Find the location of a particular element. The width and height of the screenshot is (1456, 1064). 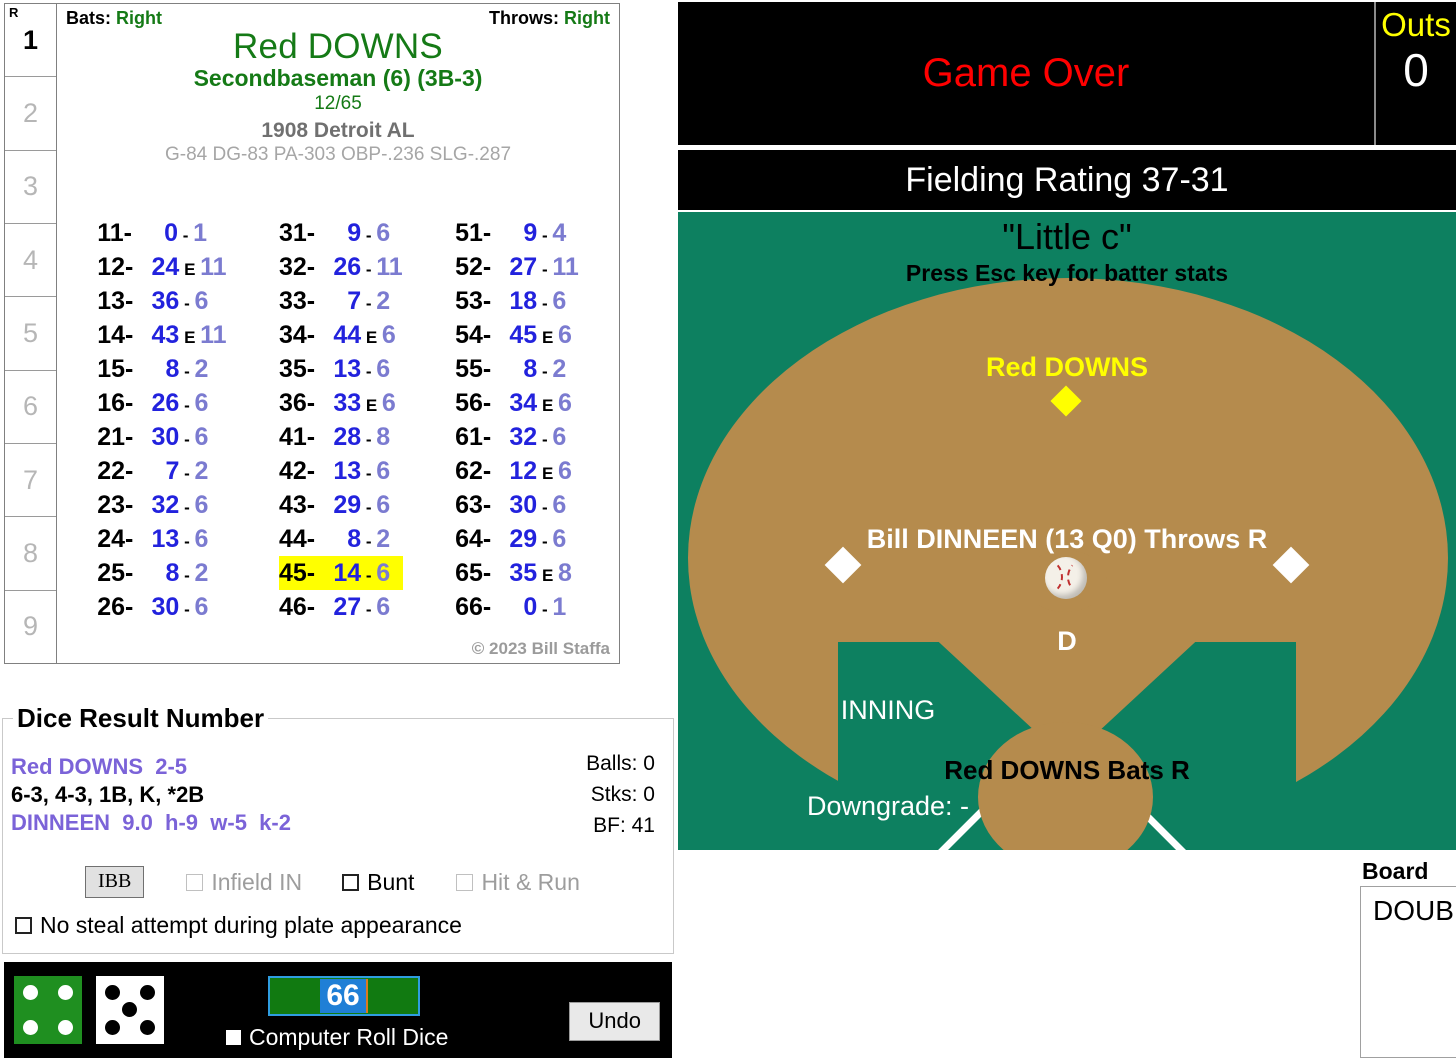

computer-roll-dice-checkbox: Computer Roll Dice is located at coordinates (337, 1037).